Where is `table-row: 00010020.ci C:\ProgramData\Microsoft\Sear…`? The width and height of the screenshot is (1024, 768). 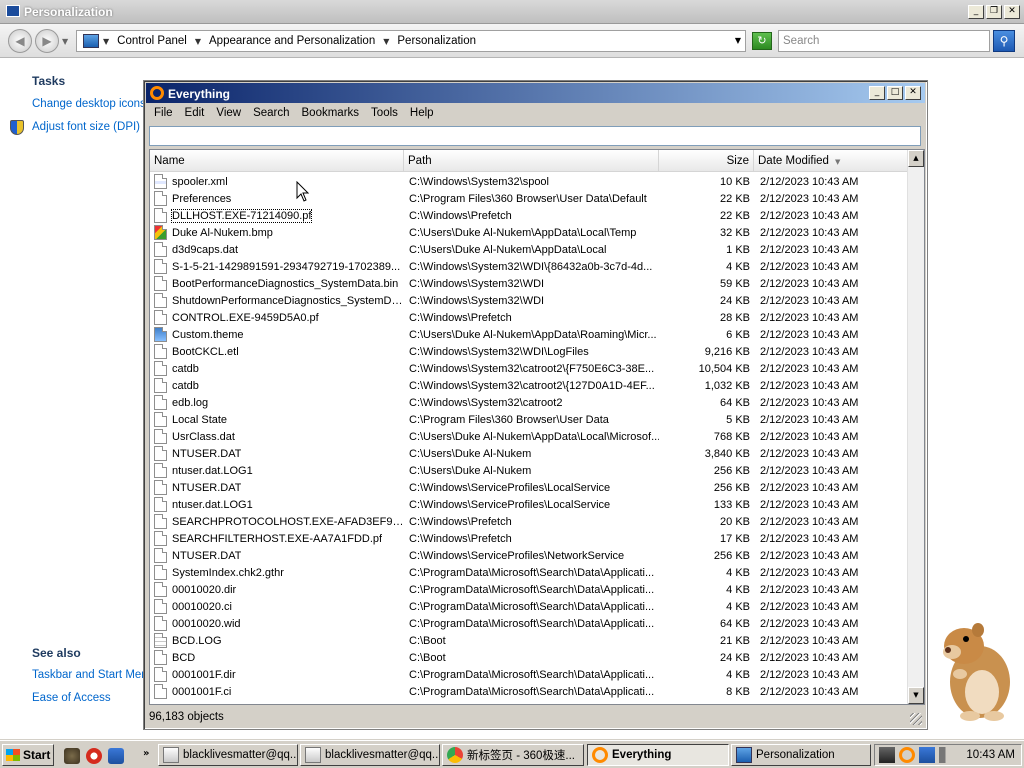 table-row: 00010020.ci C:\ProgramData\Microsoft\Sear… is located at coordinates (529, 606).